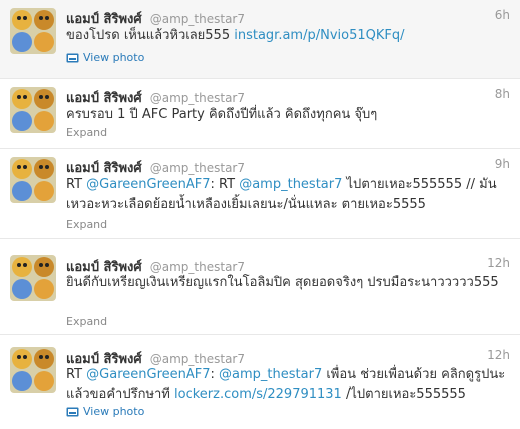 This screenshot has height=429, width=520. I want to click on tweet-time: 8h, so click(502, 94).